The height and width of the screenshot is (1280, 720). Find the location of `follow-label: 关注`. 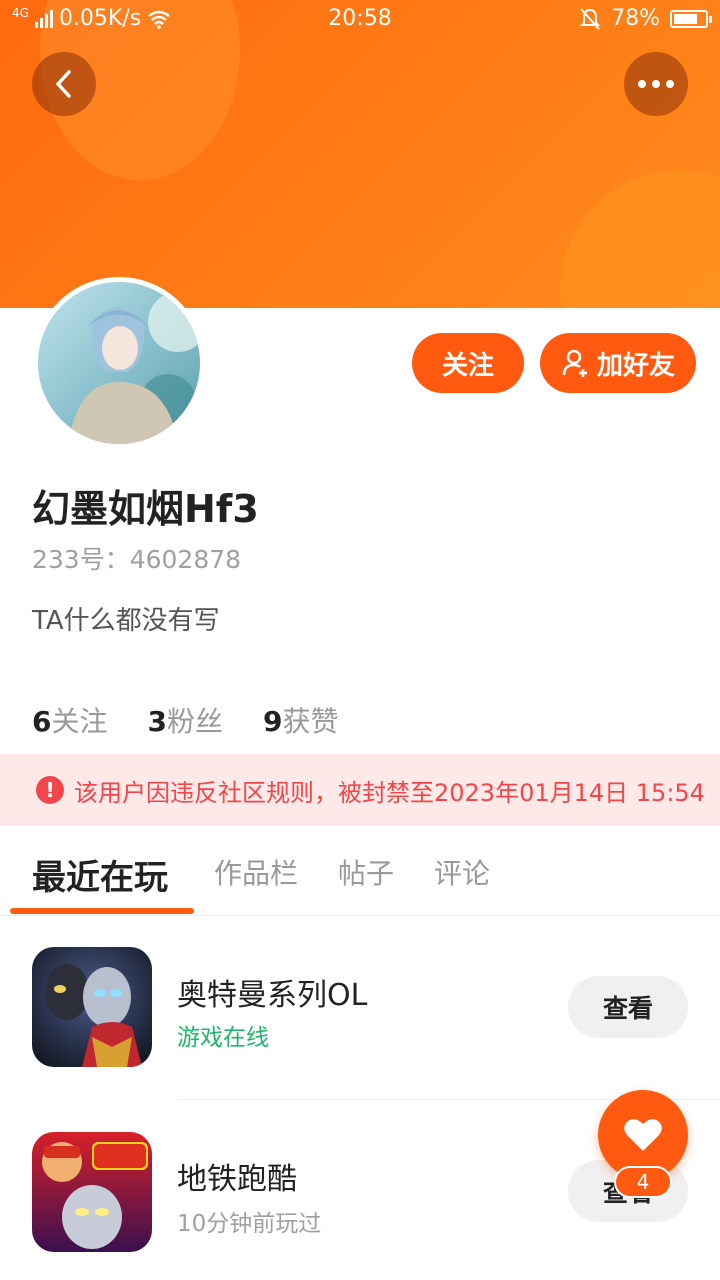

follow-label: 关注 is located at coordinates (467, 365).